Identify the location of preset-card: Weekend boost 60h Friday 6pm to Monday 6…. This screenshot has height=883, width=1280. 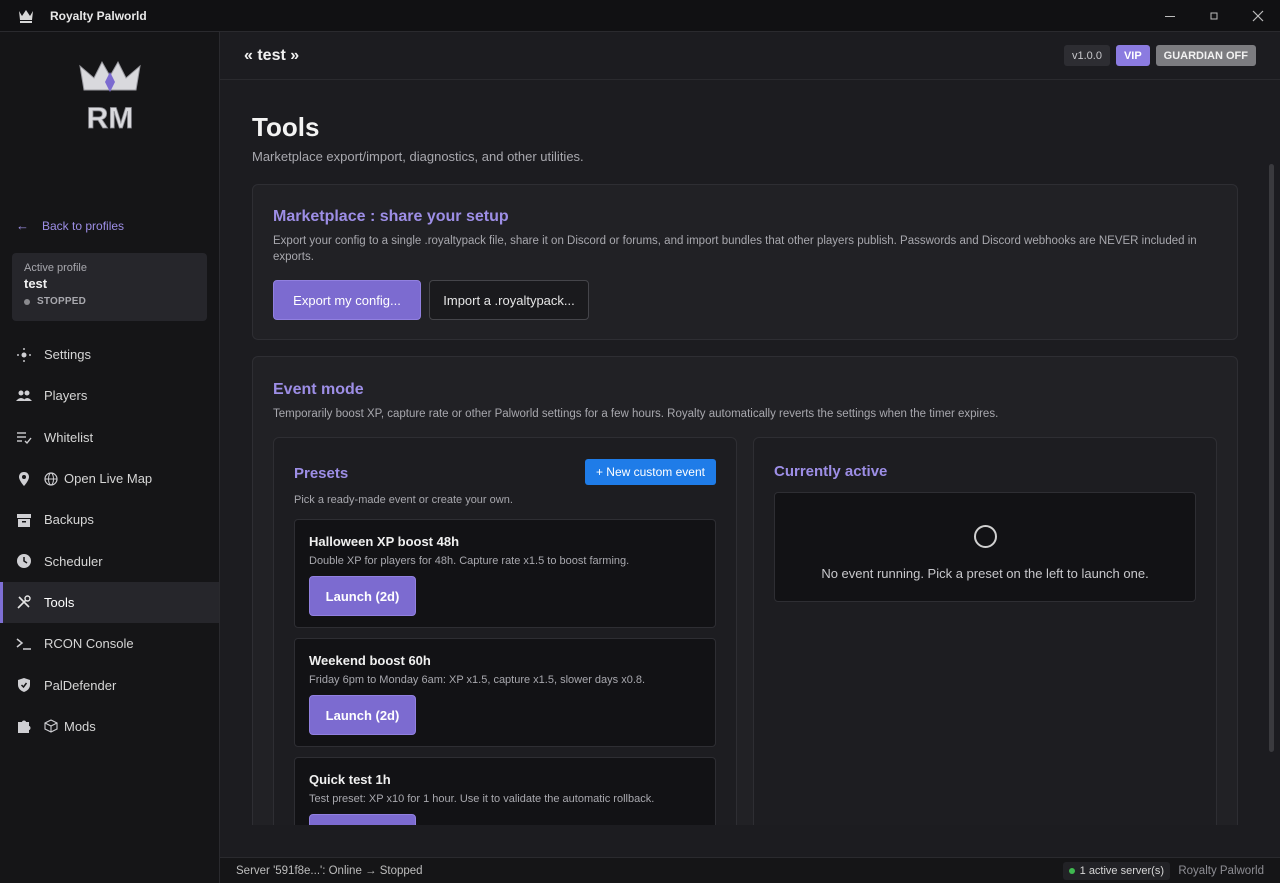
(505, 692).